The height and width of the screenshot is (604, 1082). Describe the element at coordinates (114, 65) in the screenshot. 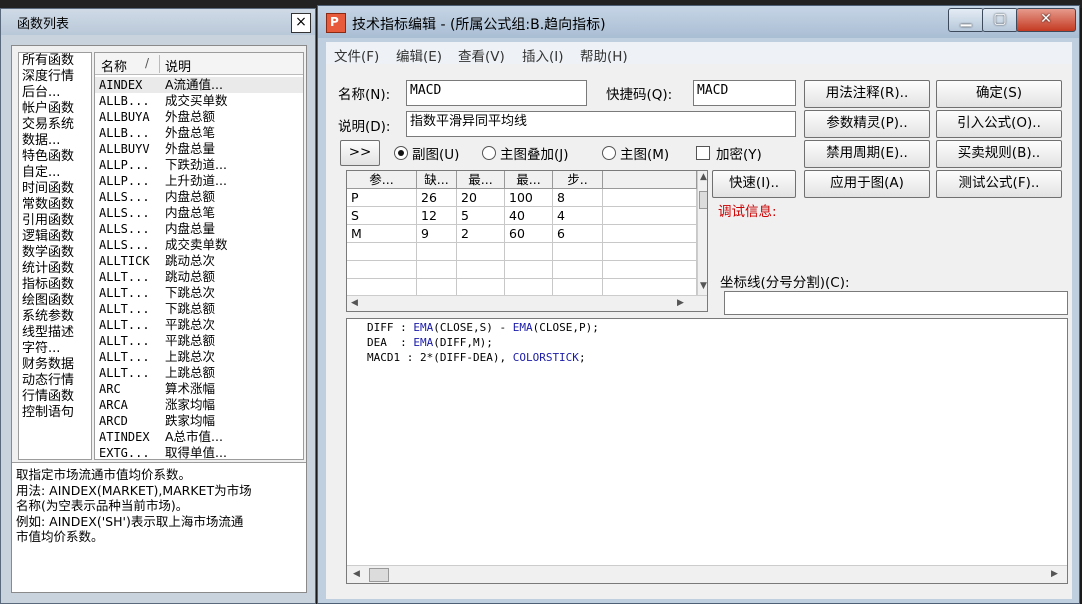

I see `column-name-header: 名称` at that location.